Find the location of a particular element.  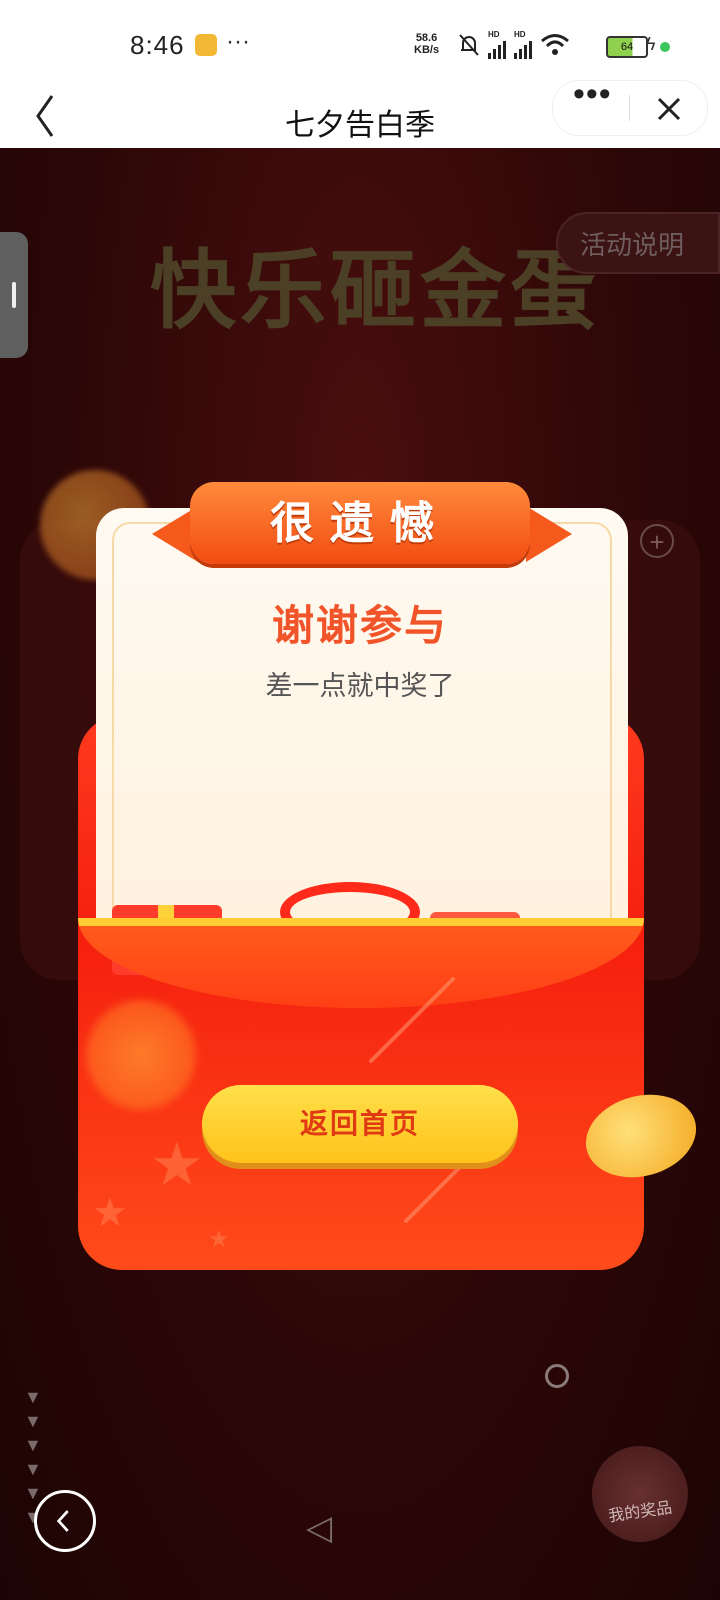

net-speed: 58.6 KB/s is located at coordinates (426, 44).